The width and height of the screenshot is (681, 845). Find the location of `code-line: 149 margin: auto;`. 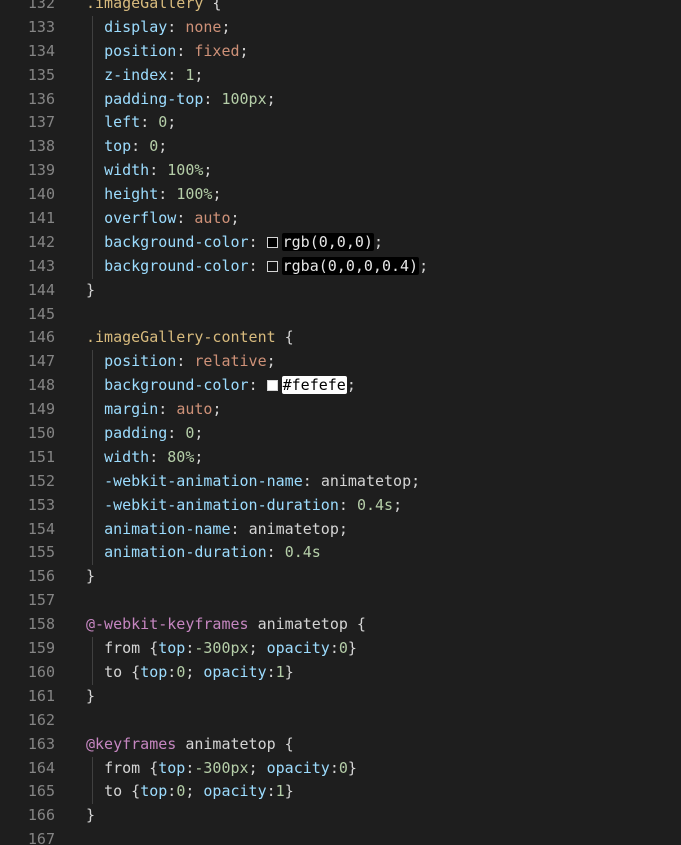

code-line: 149 margin: auto; is located at coordinates (340, 410).